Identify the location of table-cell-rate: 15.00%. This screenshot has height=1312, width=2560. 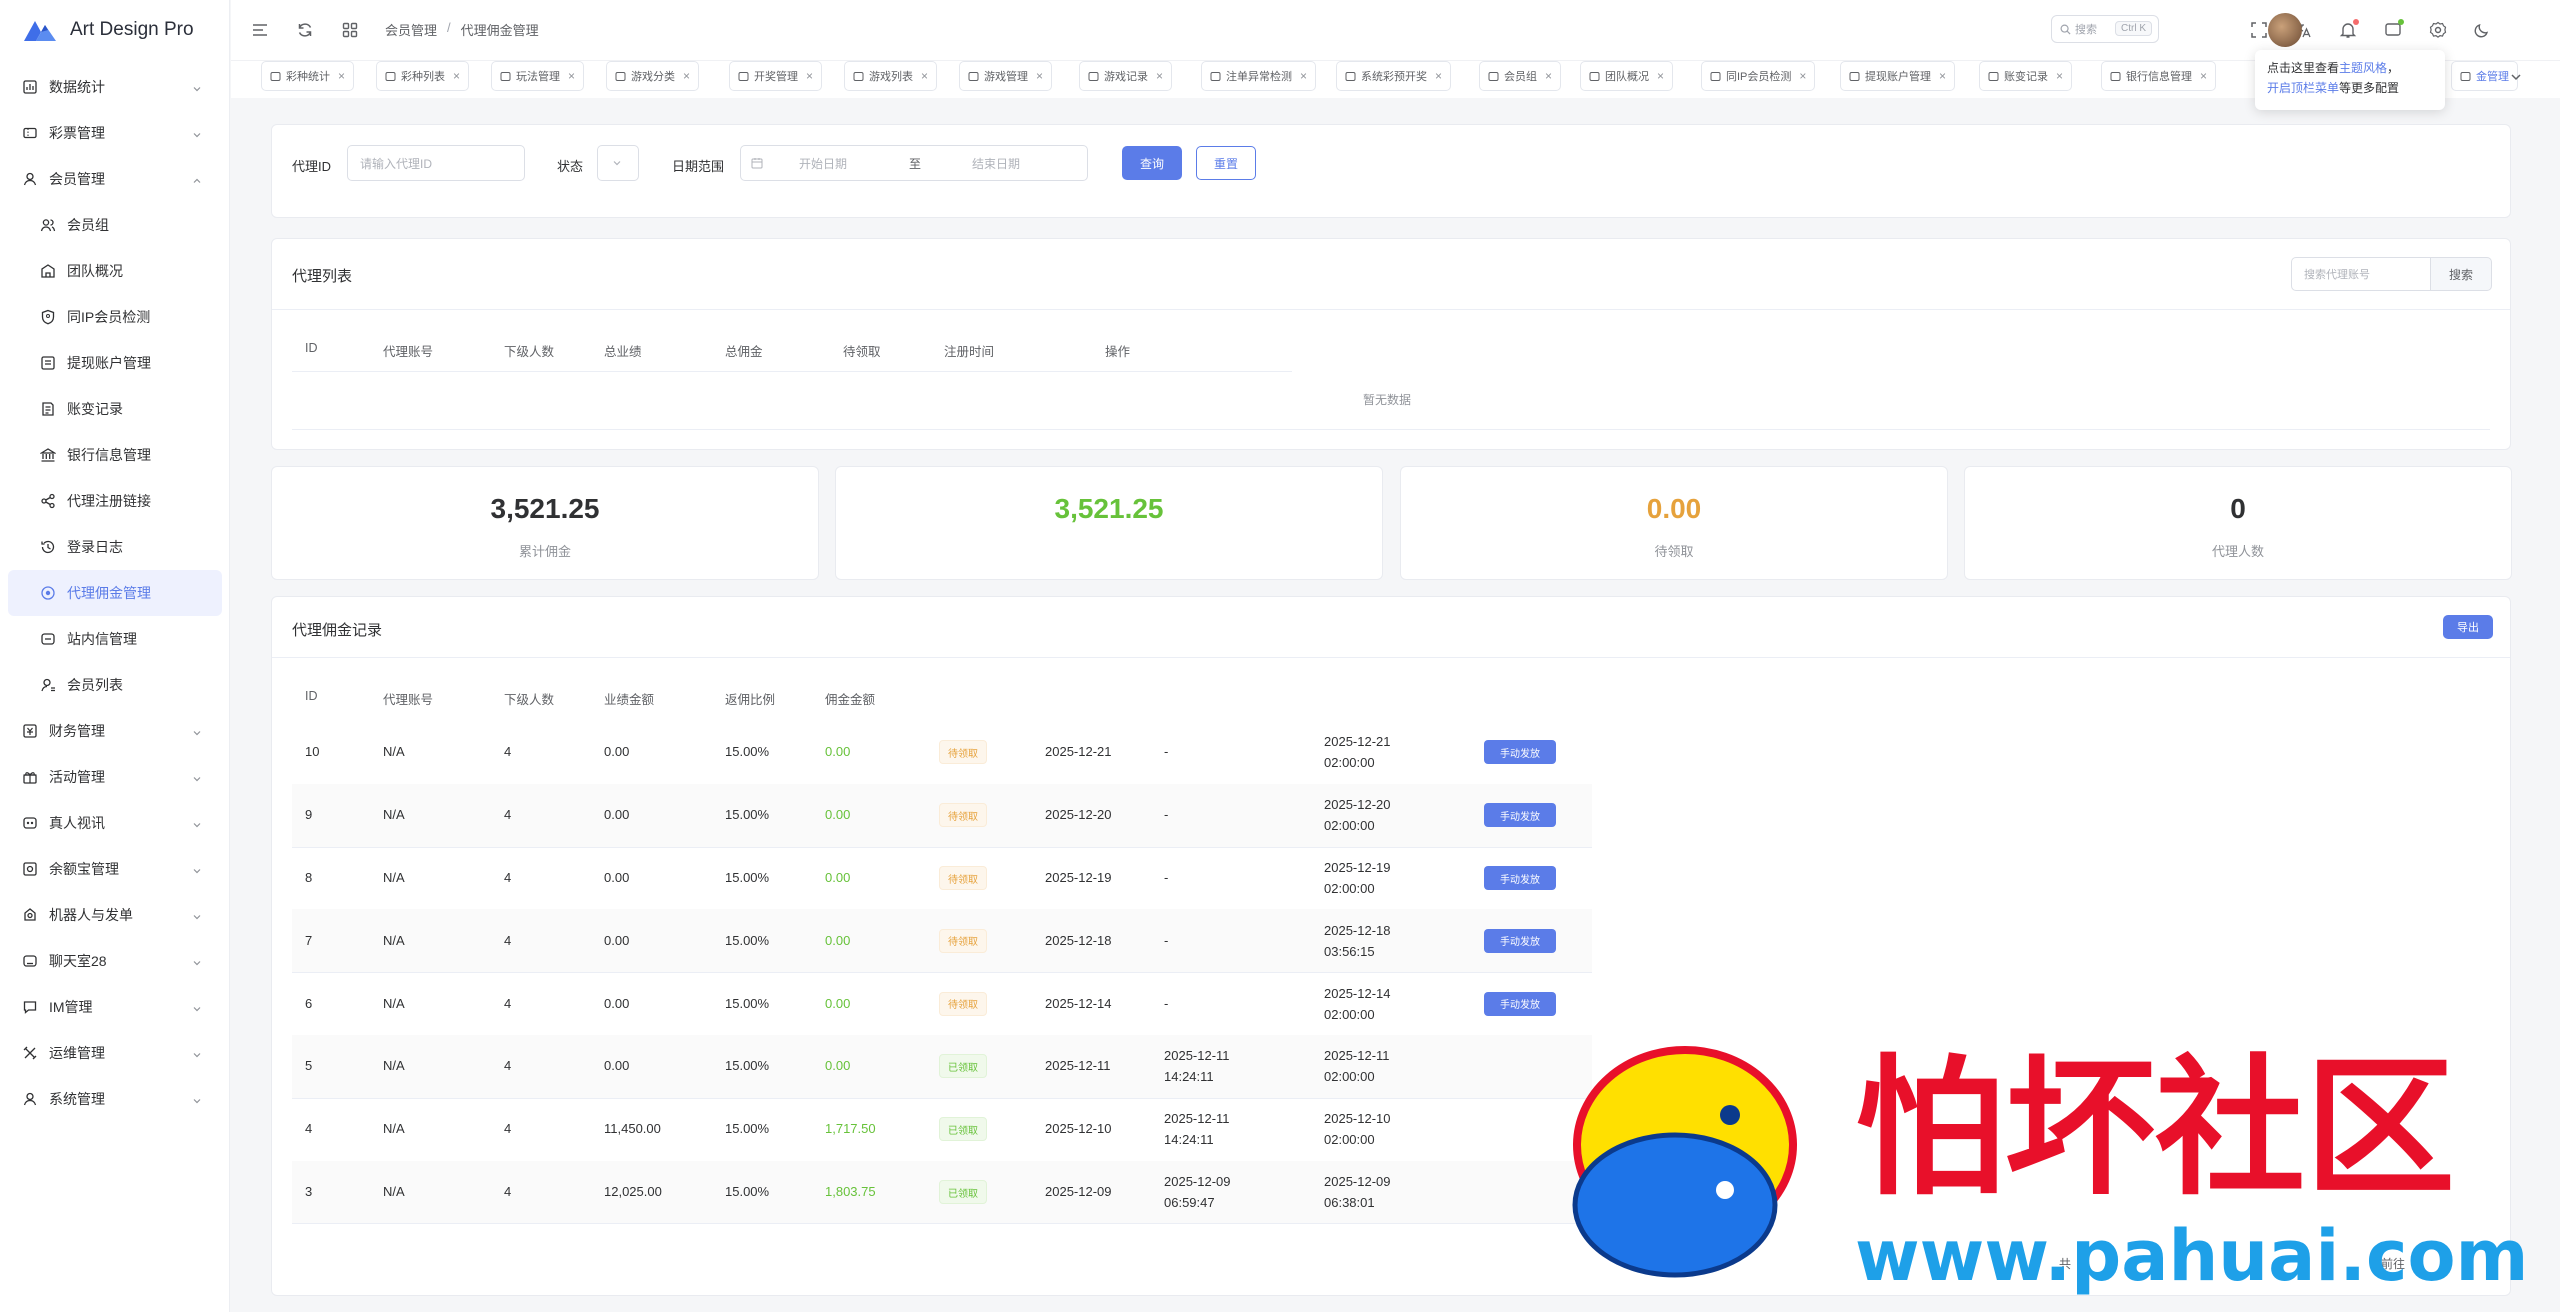
(747, 1129).